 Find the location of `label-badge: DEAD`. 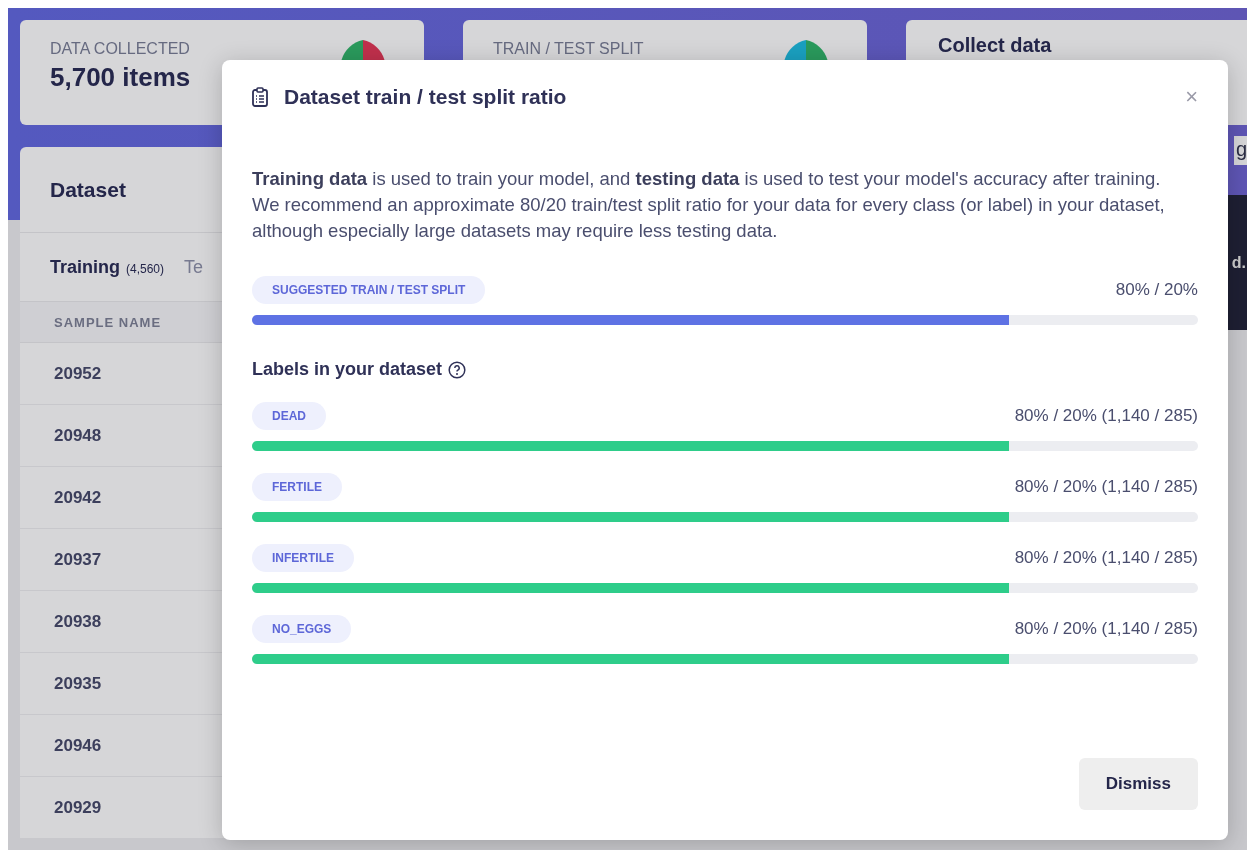

label-badge: DEAD is located at coordinates (289, 416).